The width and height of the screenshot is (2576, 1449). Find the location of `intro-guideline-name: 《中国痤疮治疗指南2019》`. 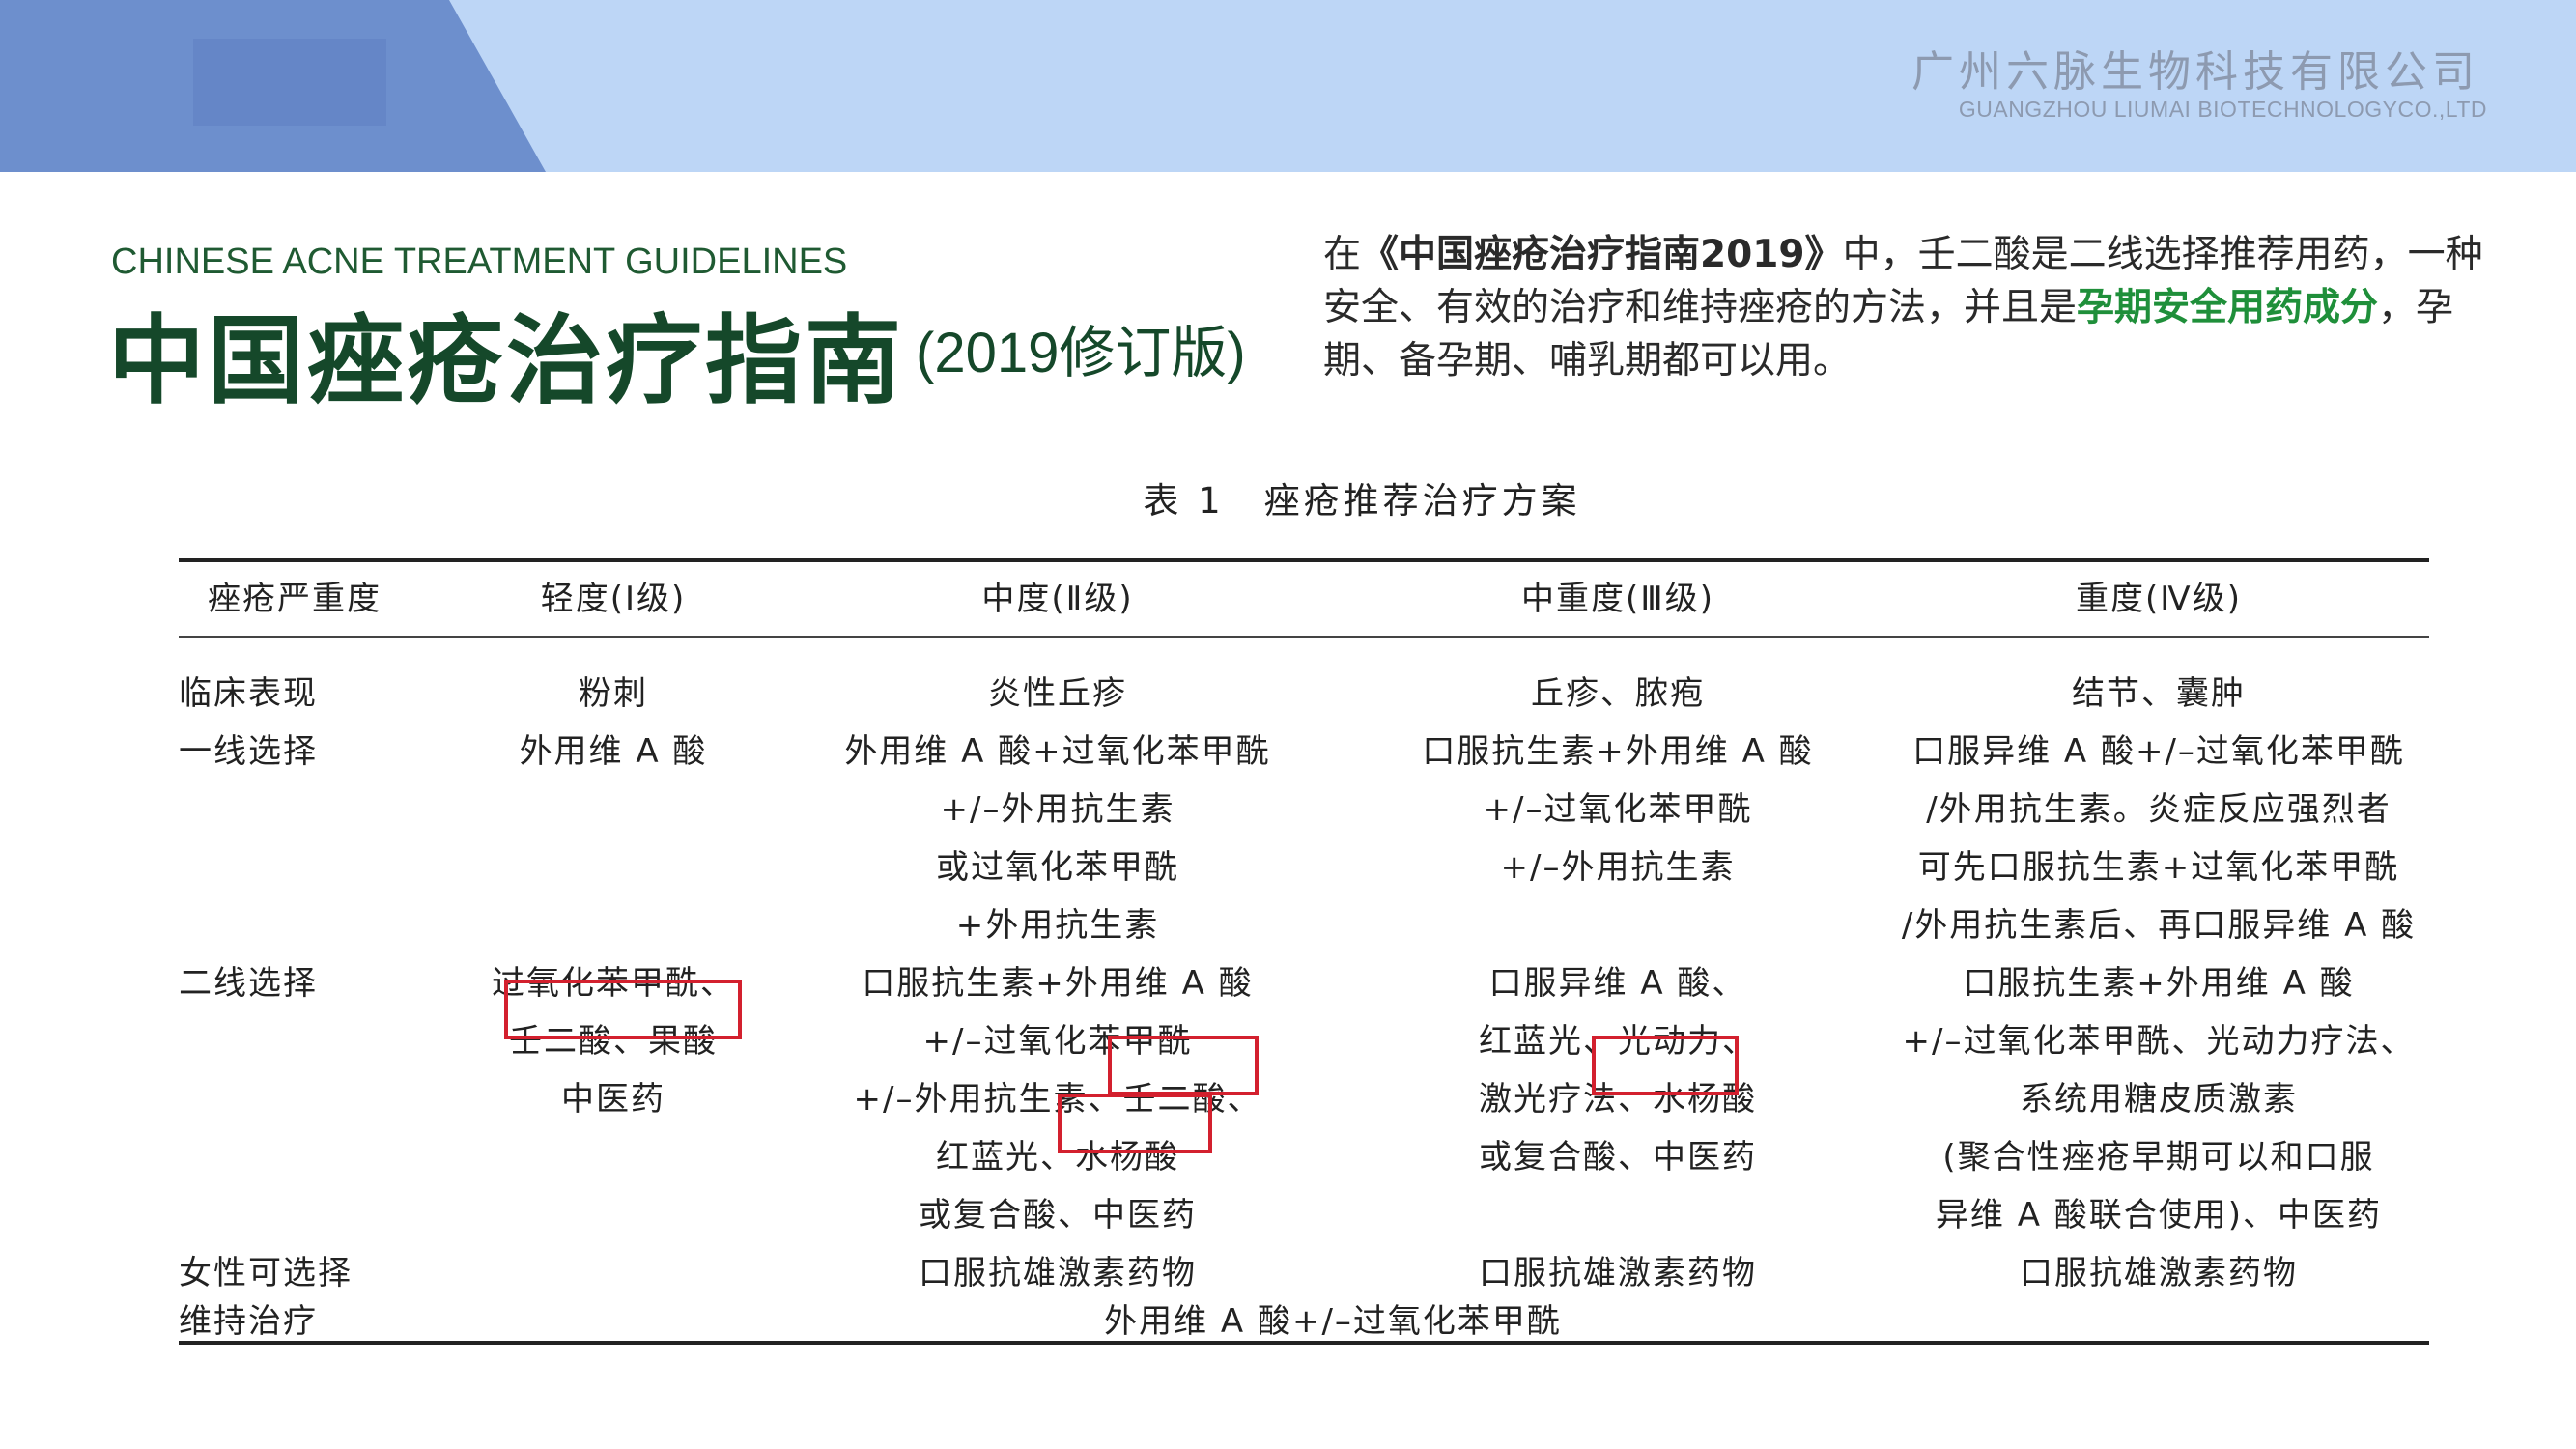

intro-guideline-name: 《中国痤疮治疗指南2019》 is located at coordinates (1602, 254).